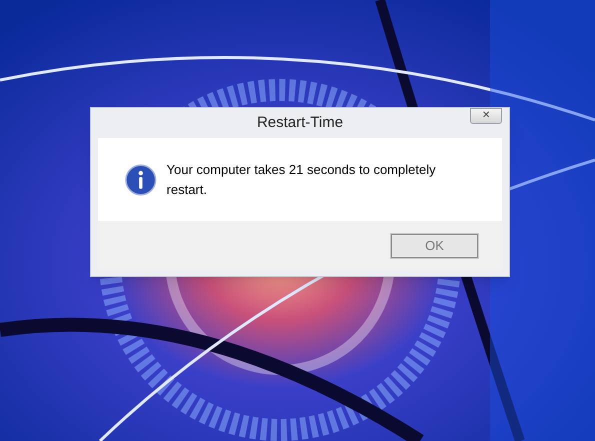 This screenshot has height=441, width=595. I want to click on close-button: ✕, so click(486, 116).